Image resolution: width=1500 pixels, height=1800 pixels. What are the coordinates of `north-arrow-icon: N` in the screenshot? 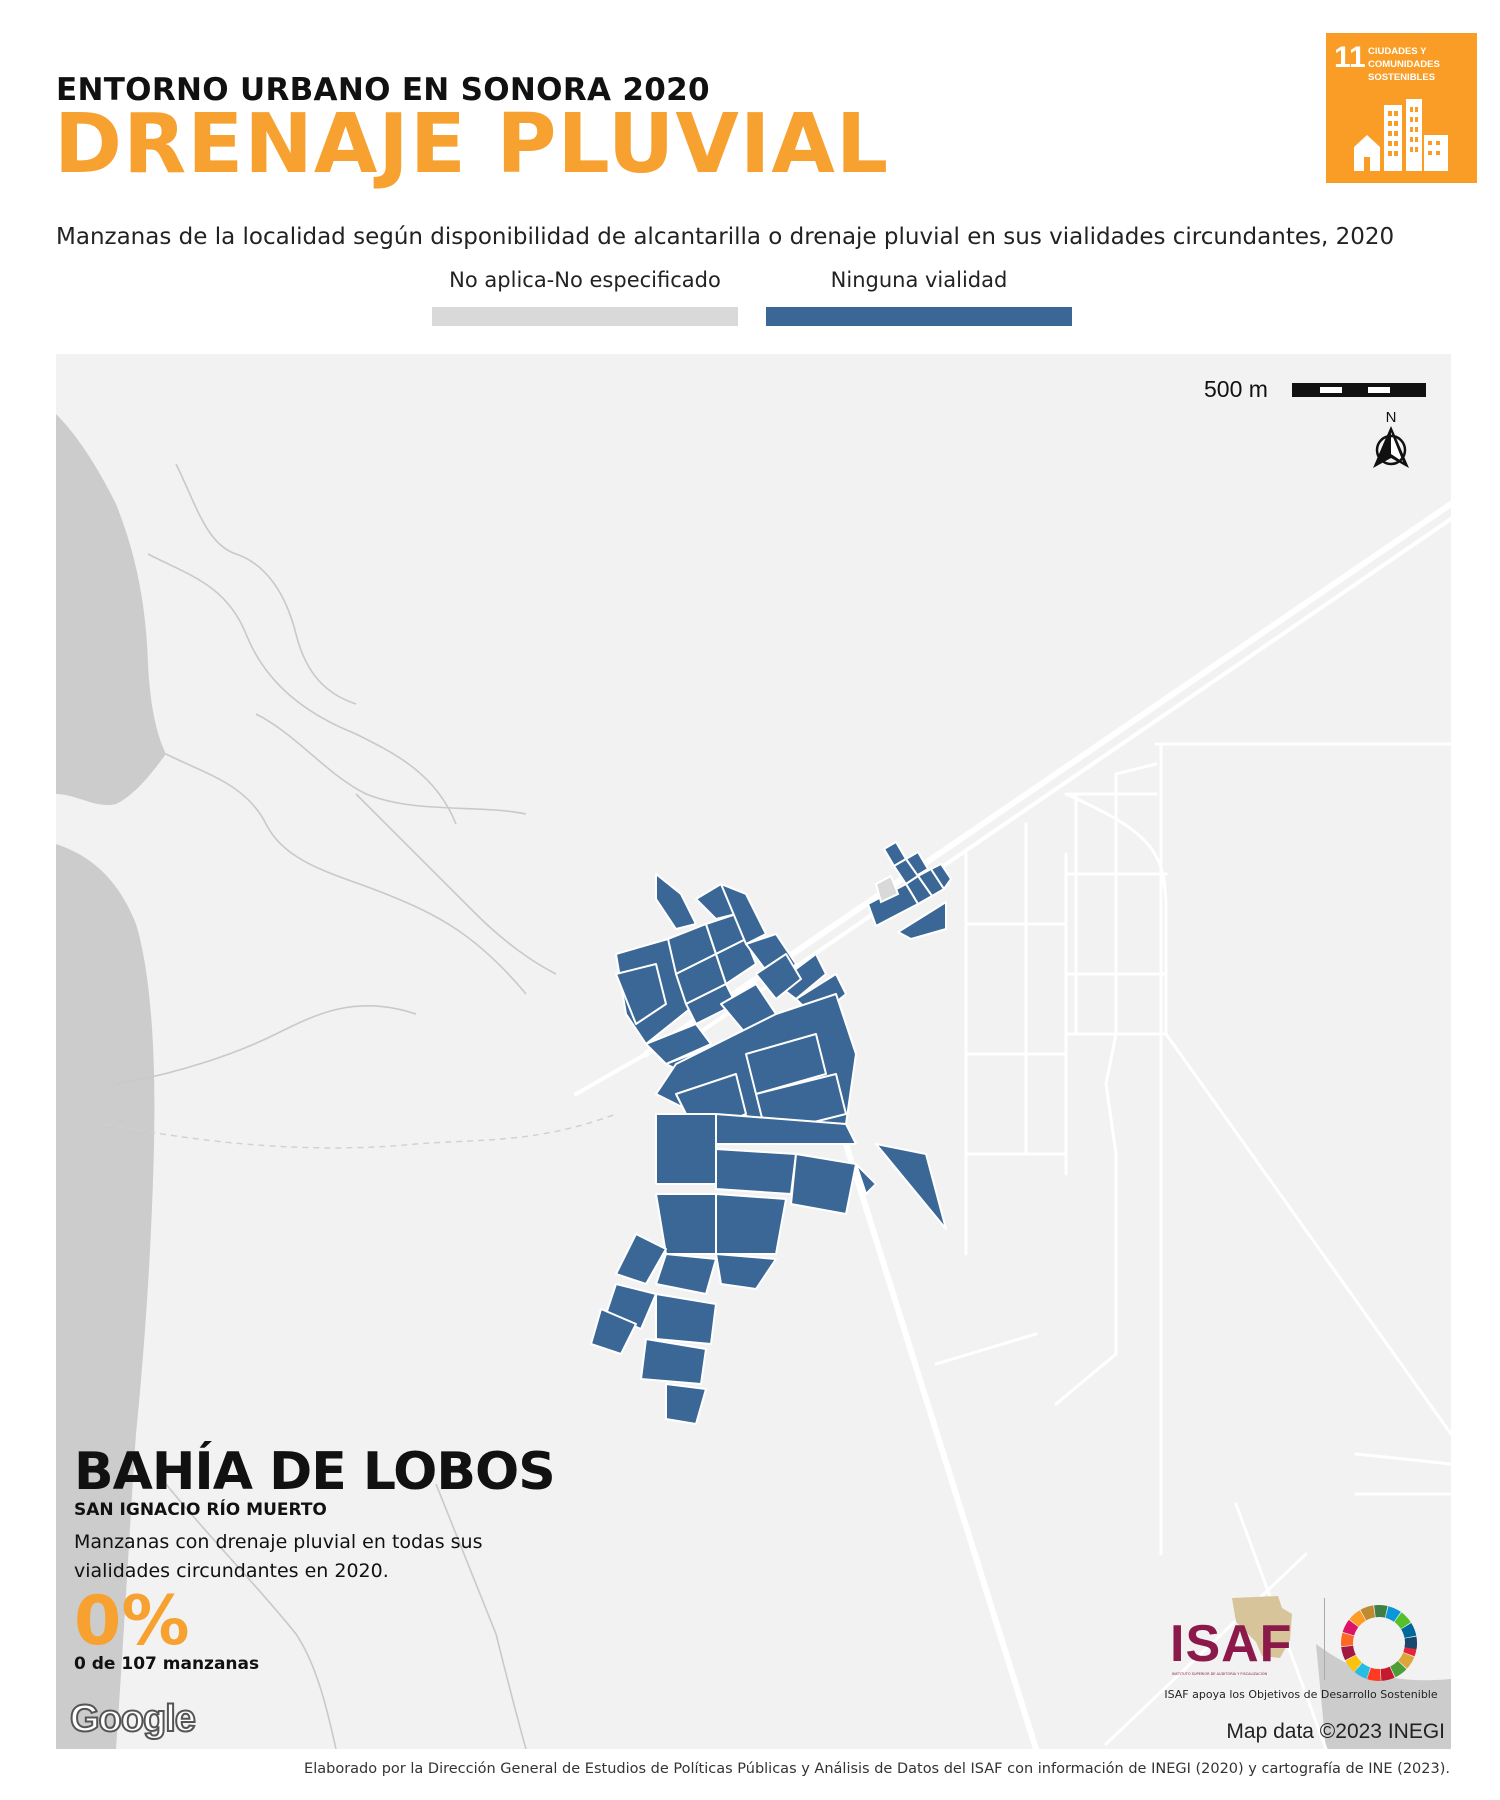 It's located at (1391, 438).